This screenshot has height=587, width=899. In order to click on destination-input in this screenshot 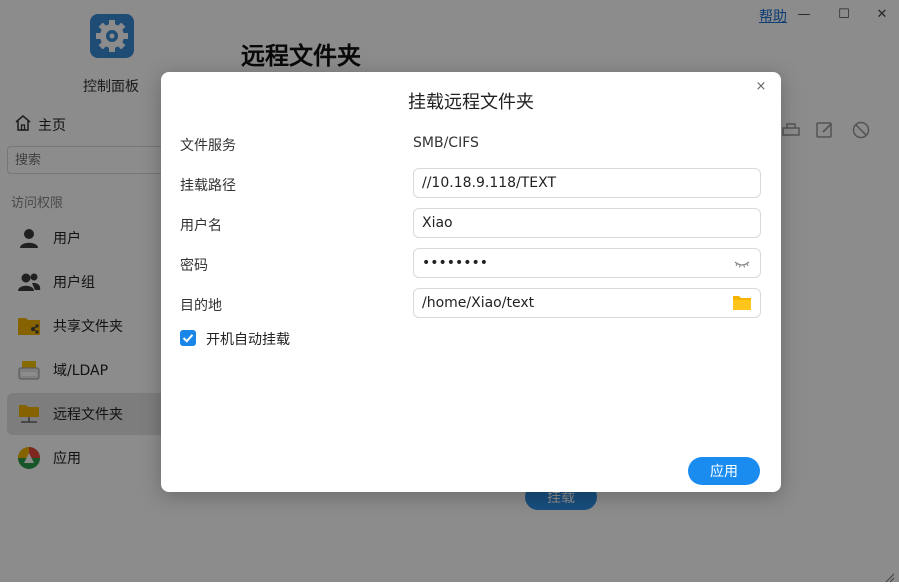, I will do `click(568, 303)`.